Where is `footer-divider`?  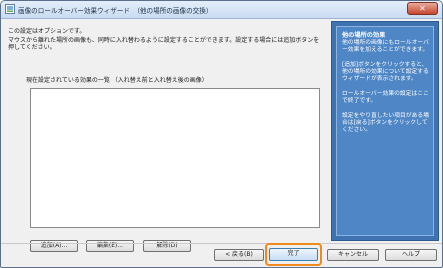
footer-divider is located at coordinates (221, 243).